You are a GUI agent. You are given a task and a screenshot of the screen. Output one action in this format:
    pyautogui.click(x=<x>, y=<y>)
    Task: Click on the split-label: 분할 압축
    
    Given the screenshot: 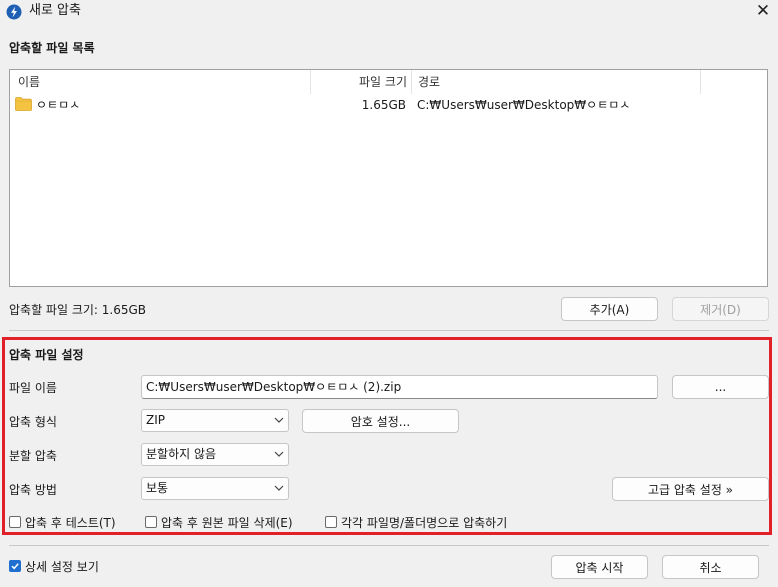 What is the action you would take?
    pyautogui.click(x=33, y=456)
    